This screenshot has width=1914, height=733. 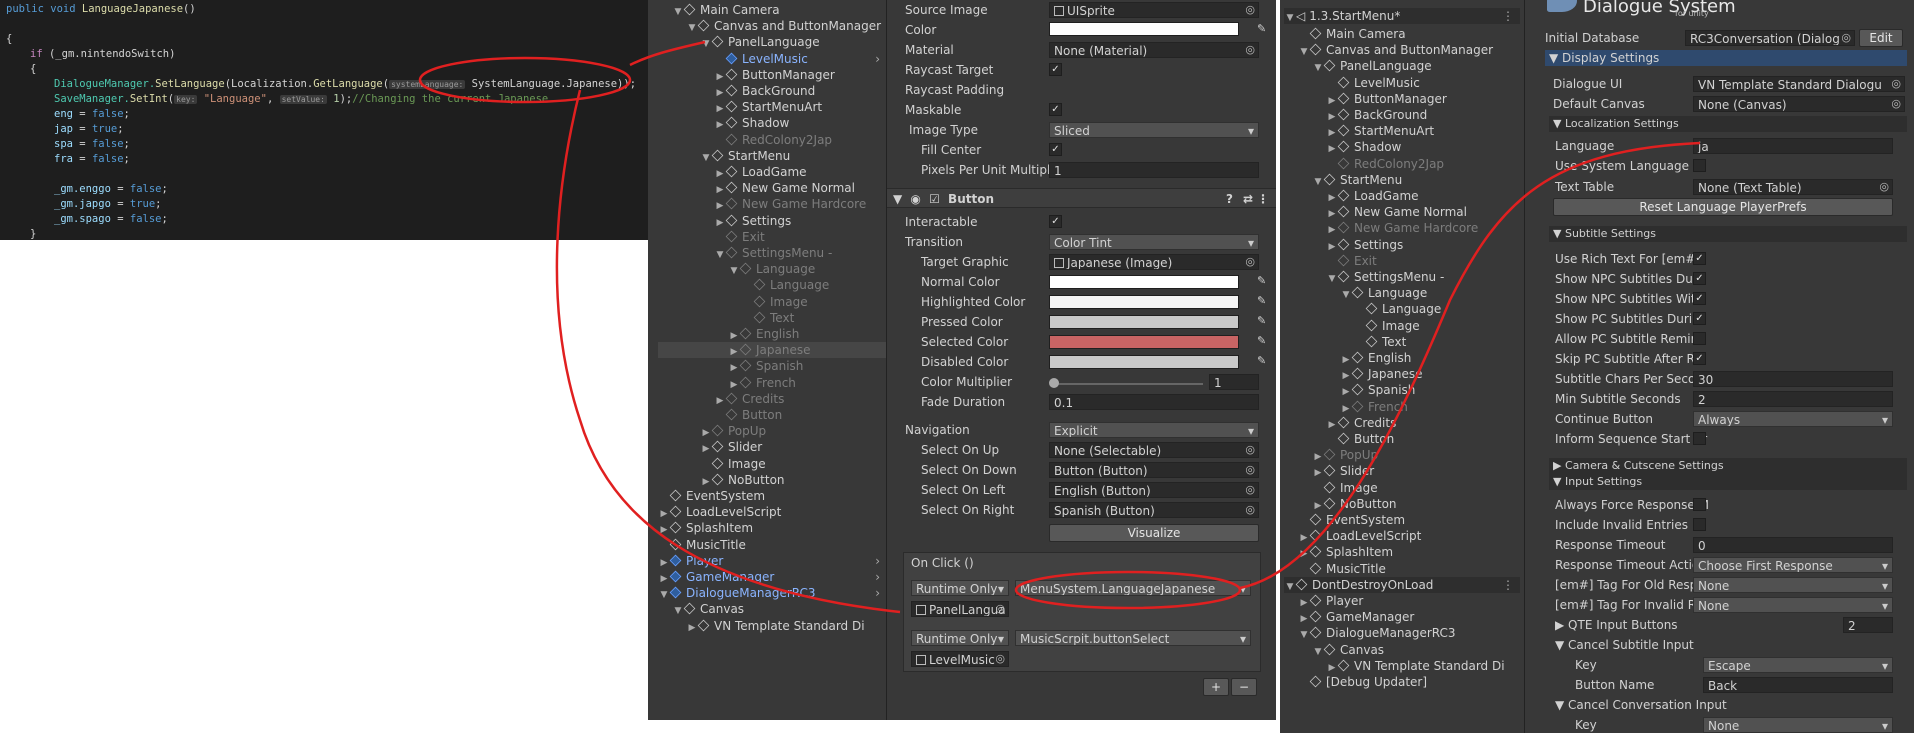 What do you see at coordinates (728, 351) in the screenshot?
I see `annotation-arrow-onclick` at bounding box center [728, 351].